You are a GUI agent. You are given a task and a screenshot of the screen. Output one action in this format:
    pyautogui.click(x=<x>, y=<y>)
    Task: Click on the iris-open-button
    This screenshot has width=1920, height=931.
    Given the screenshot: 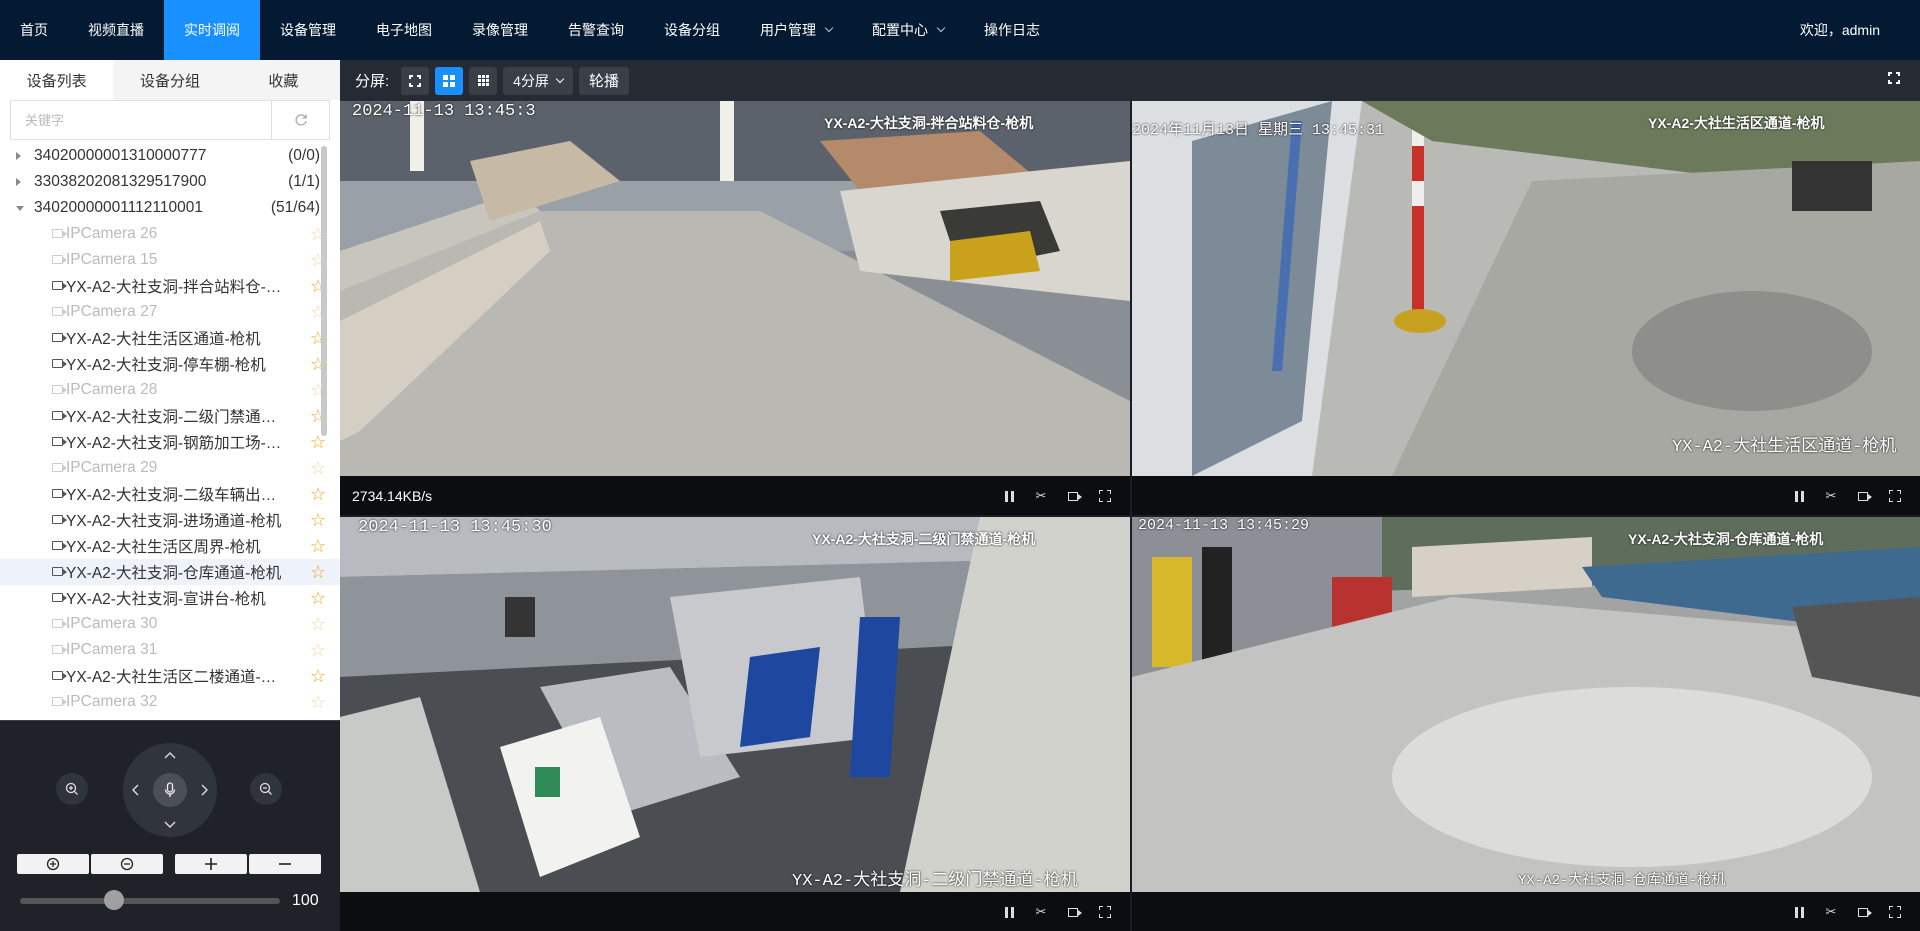 What is the action you would take?
    pyautogui.click(x=211, y=864)
    